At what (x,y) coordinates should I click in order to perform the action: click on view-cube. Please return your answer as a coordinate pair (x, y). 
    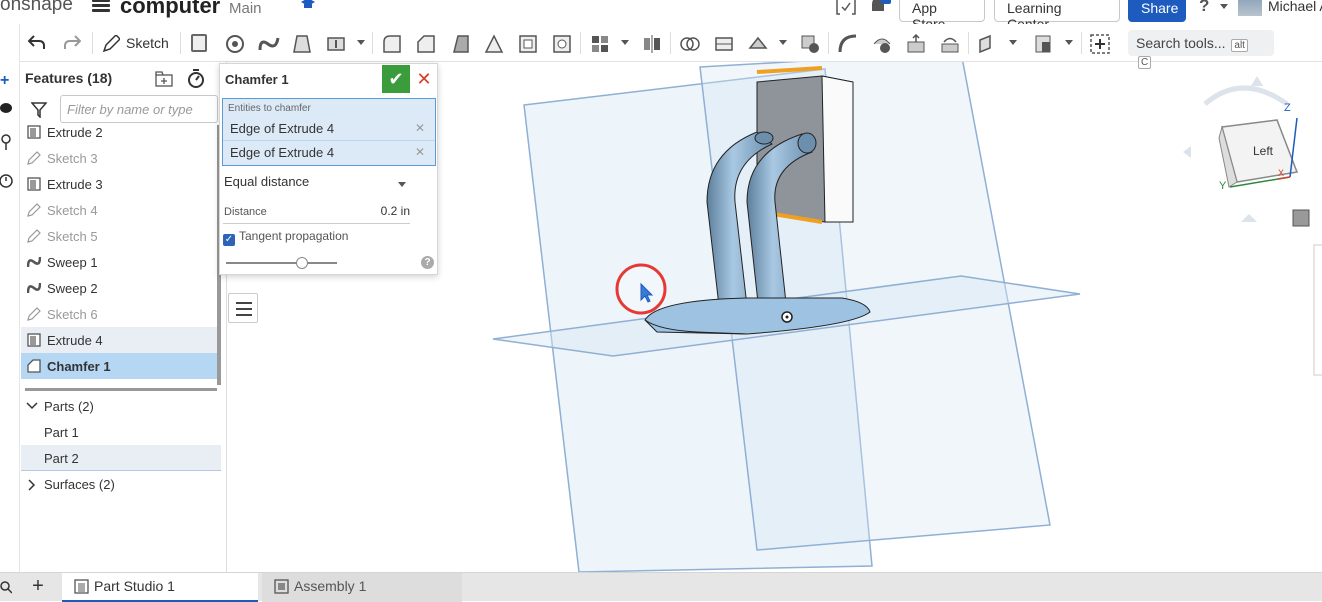
    Looking at the image, I should click on (1241, 149).